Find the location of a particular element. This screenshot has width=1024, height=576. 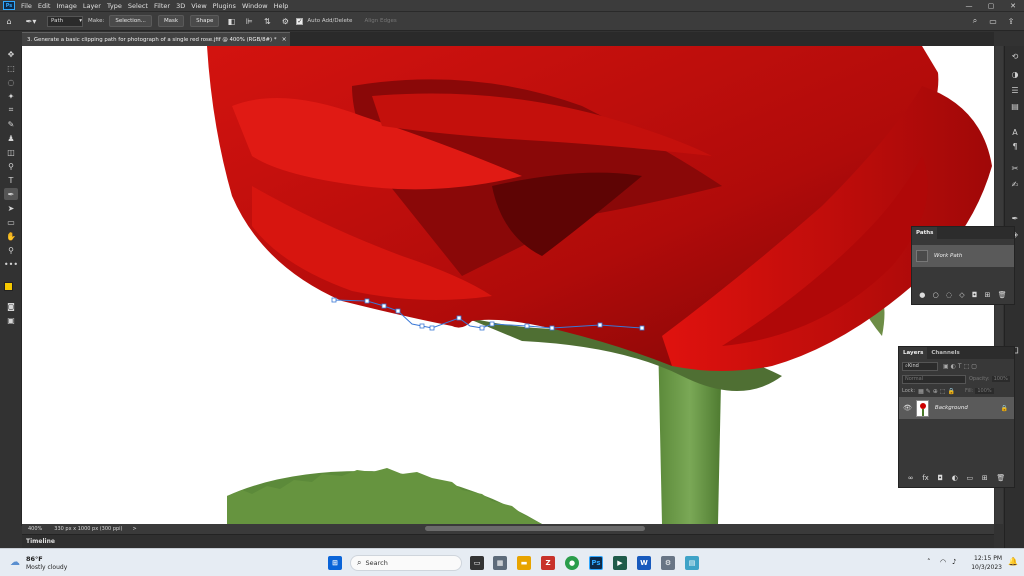

horizontal-scrollbar is located at coordinates (535, 528).